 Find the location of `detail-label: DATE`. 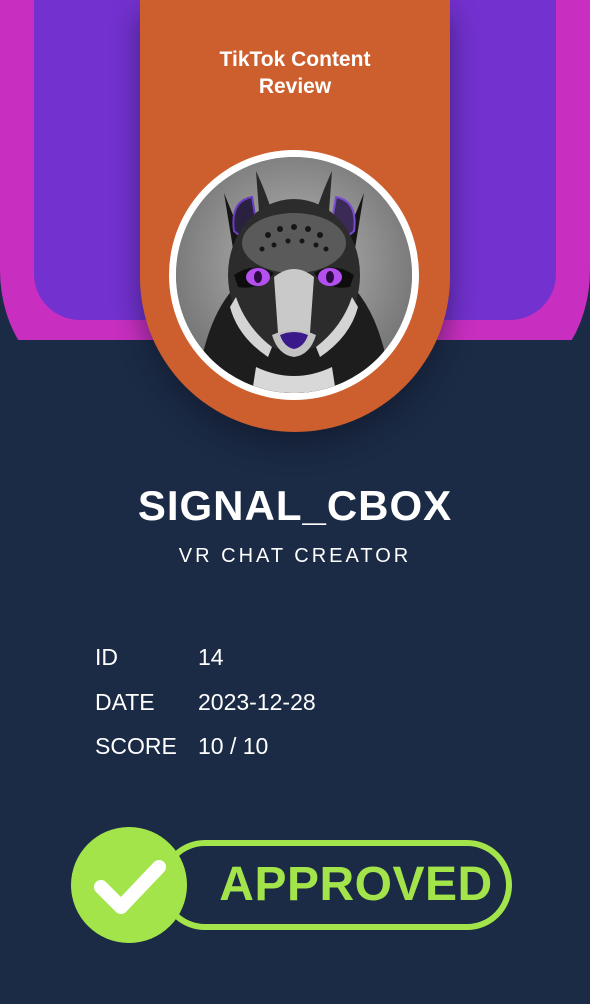

detail-label: DATE is located at coordinates (125, 702).